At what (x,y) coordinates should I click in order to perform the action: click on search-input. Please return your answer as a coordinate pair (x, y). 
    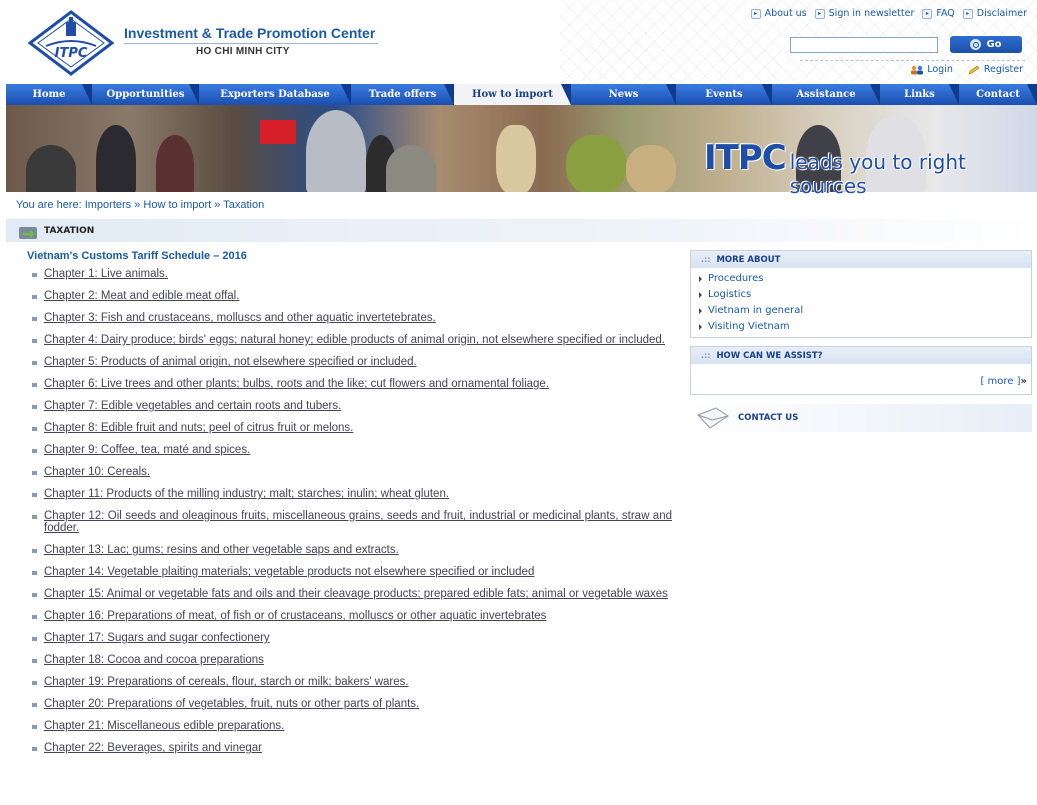
    Looking at the image, I should click on (864, 45).